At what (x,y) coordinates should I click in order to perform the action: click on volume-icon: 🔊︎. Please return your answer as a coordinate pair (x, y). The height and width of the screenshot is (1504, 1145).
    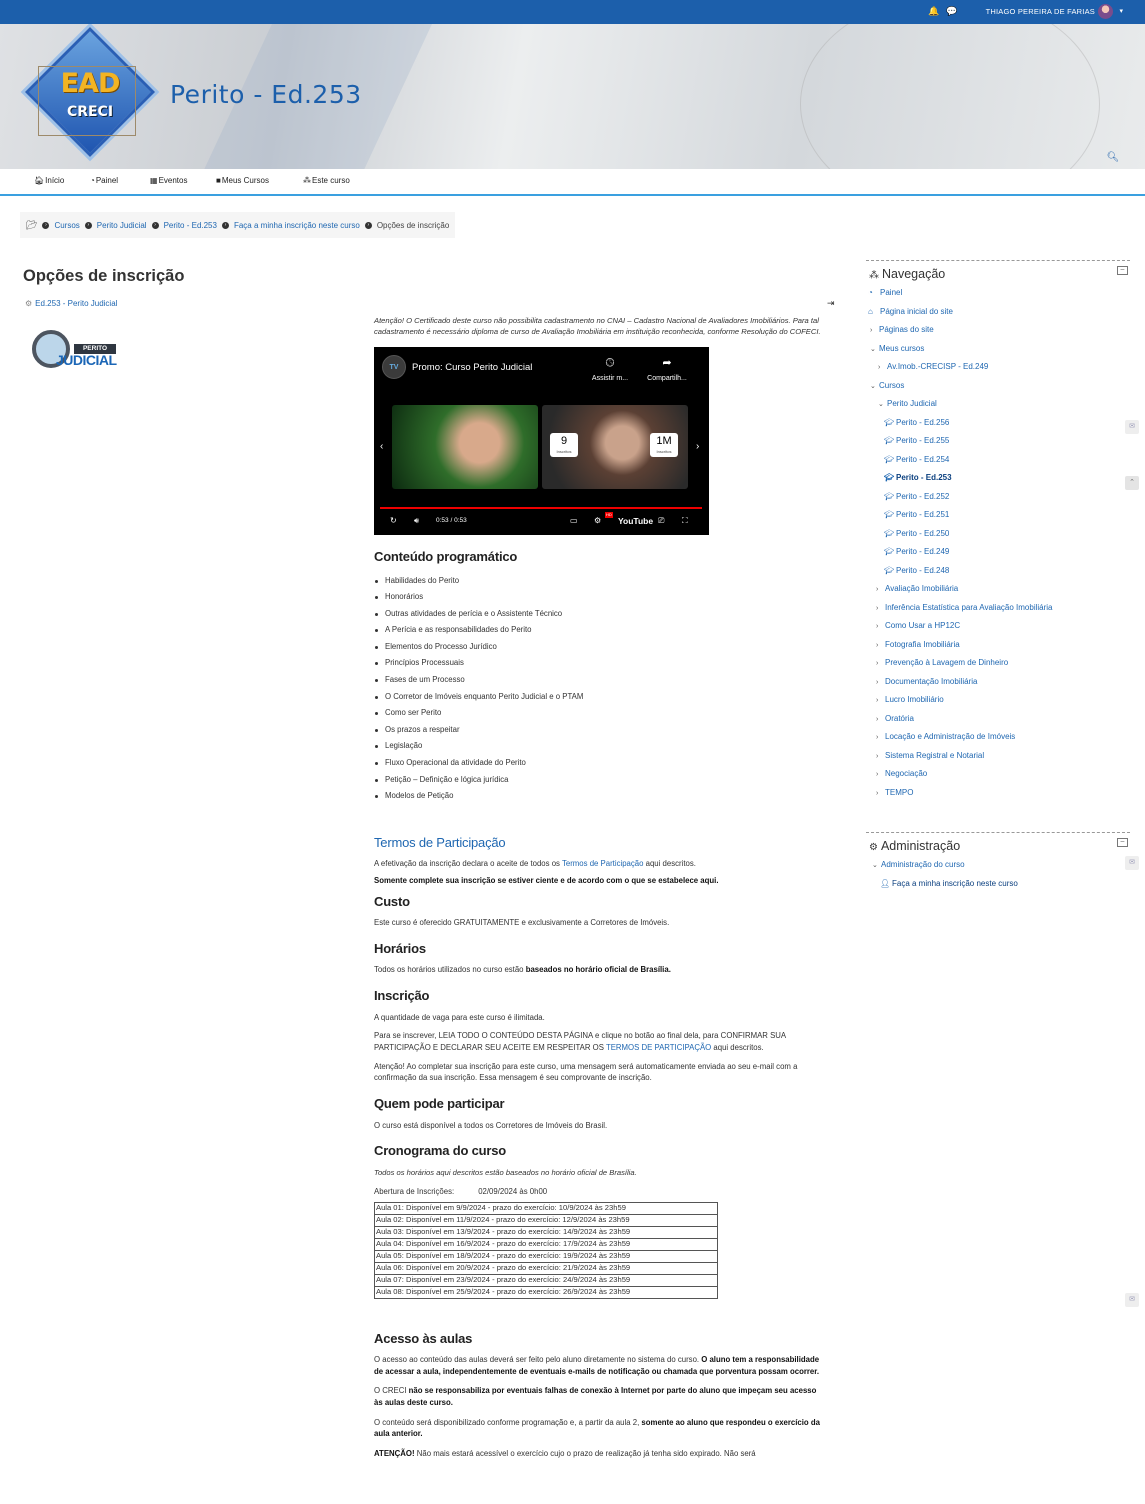
    Looking at the image, I should click on (416, 521).